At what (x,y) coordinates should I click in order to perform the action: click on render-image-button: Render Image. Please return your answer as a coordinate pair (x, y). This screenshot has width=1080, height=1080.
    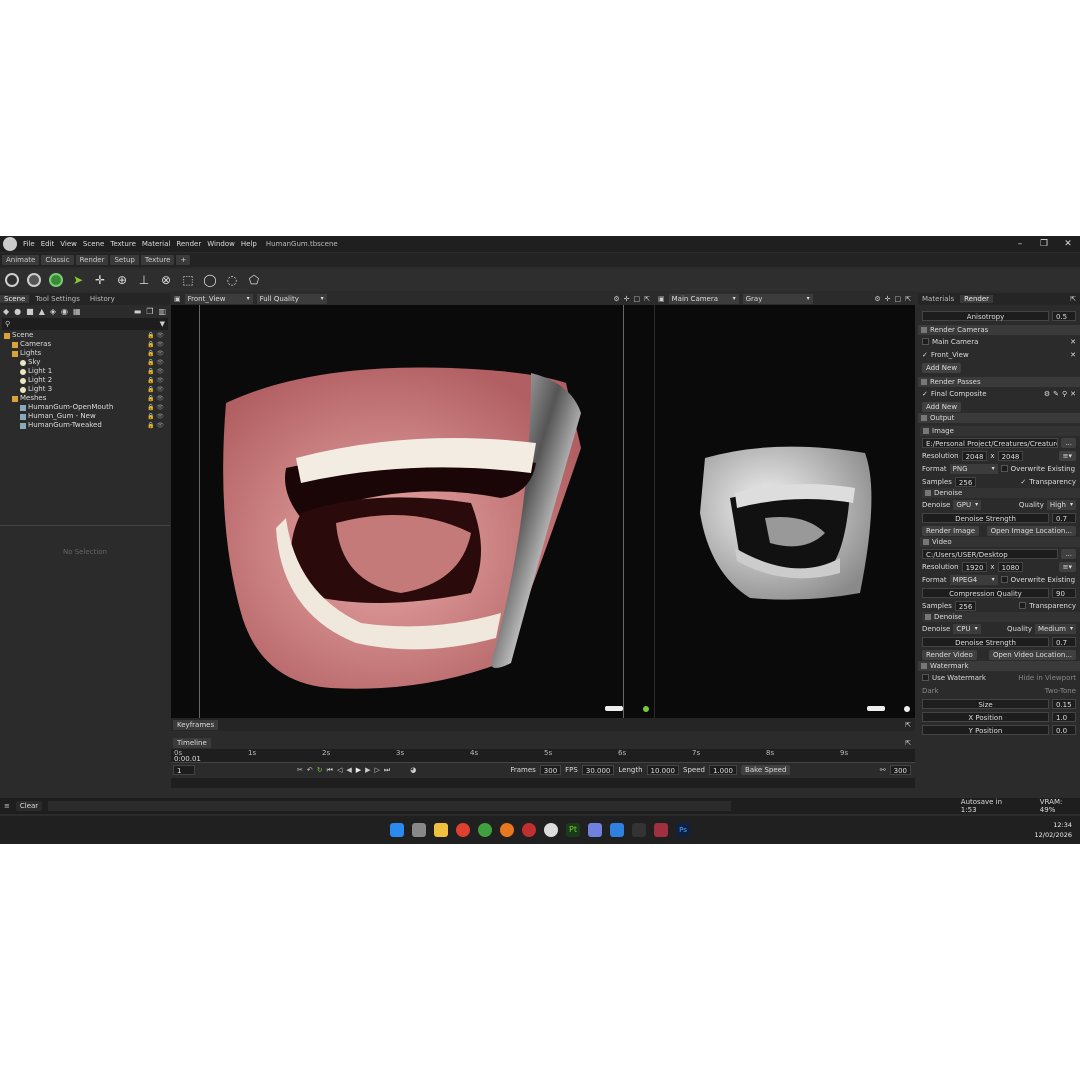
    Looking at the image, I should click on (951, 530).